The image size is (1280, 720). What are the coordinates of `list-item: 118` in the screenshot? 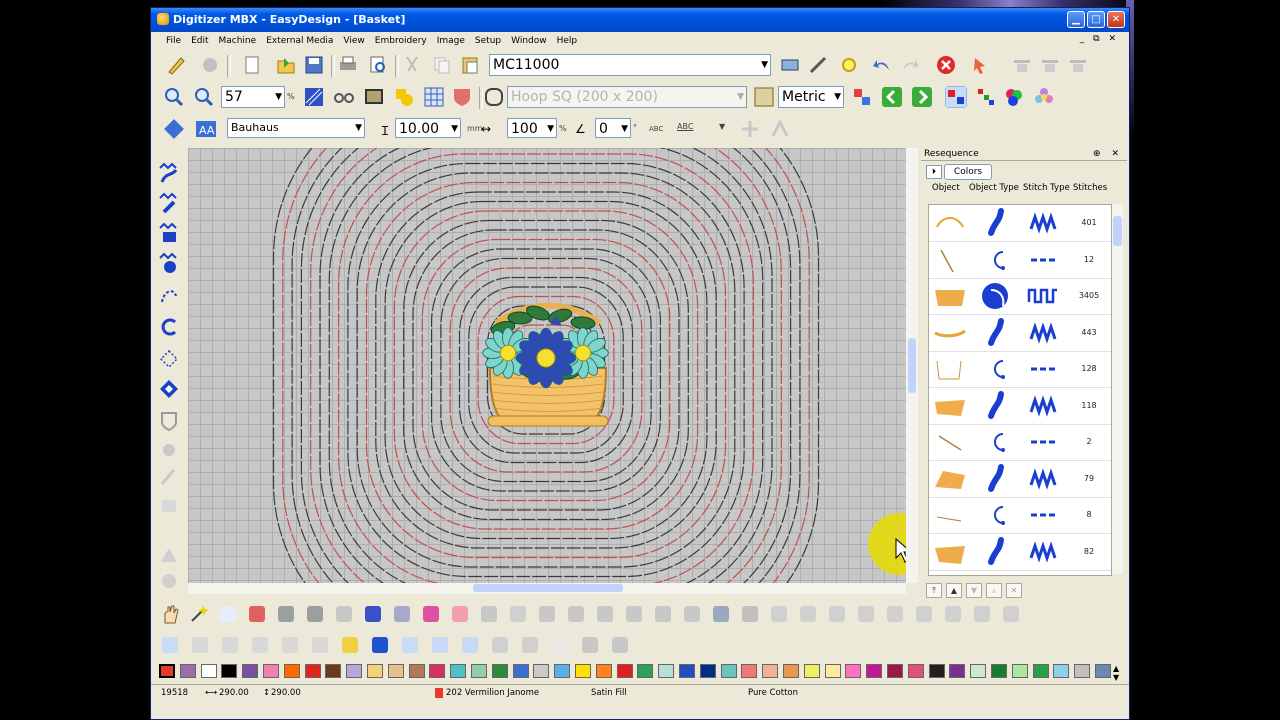 It's located at (1020, 406).